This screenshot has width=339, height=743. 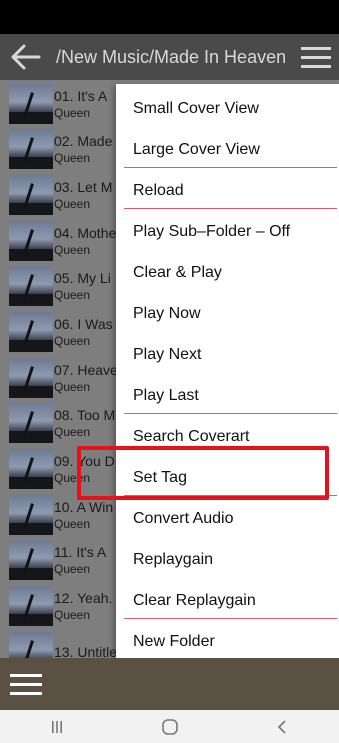 What do you see at coordinates (85, 233) in the screenshot?
I see `track-title: 04. Mothe` at bounding box center [85, 233].